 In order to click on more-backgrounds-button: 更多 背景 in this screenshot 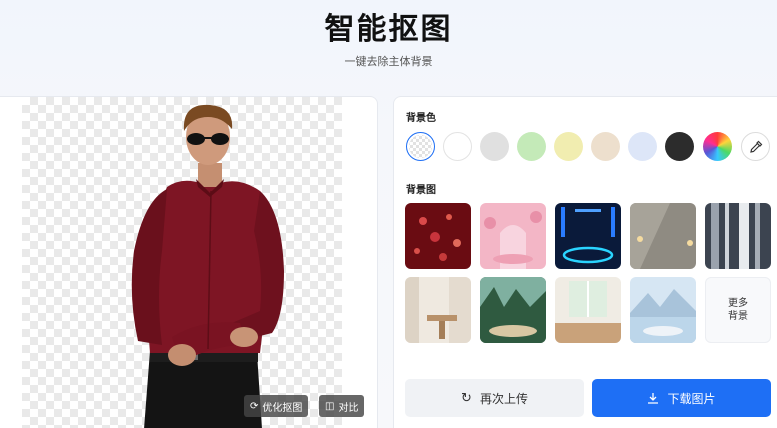, I will do `click(738, 310)`.